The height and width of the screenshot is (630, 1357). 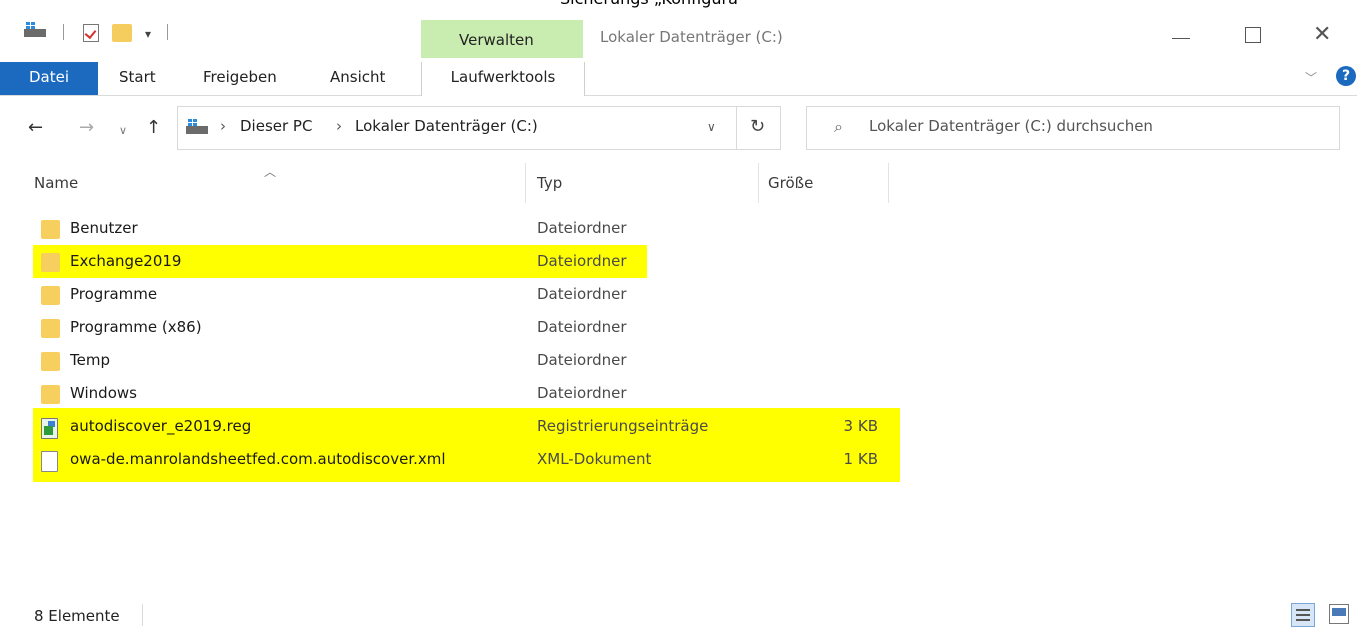 I want to click on window-title: Lokaler Datenträger (C:), so click(x=691, y=37).